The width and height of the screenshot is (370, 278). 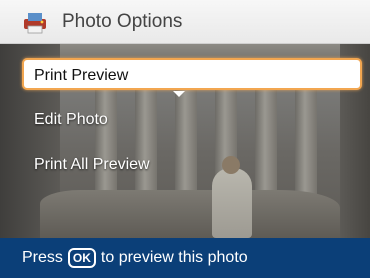 I want to click on menu-item-print-all-preview: Print All Preview, so click(x=86, y=165).